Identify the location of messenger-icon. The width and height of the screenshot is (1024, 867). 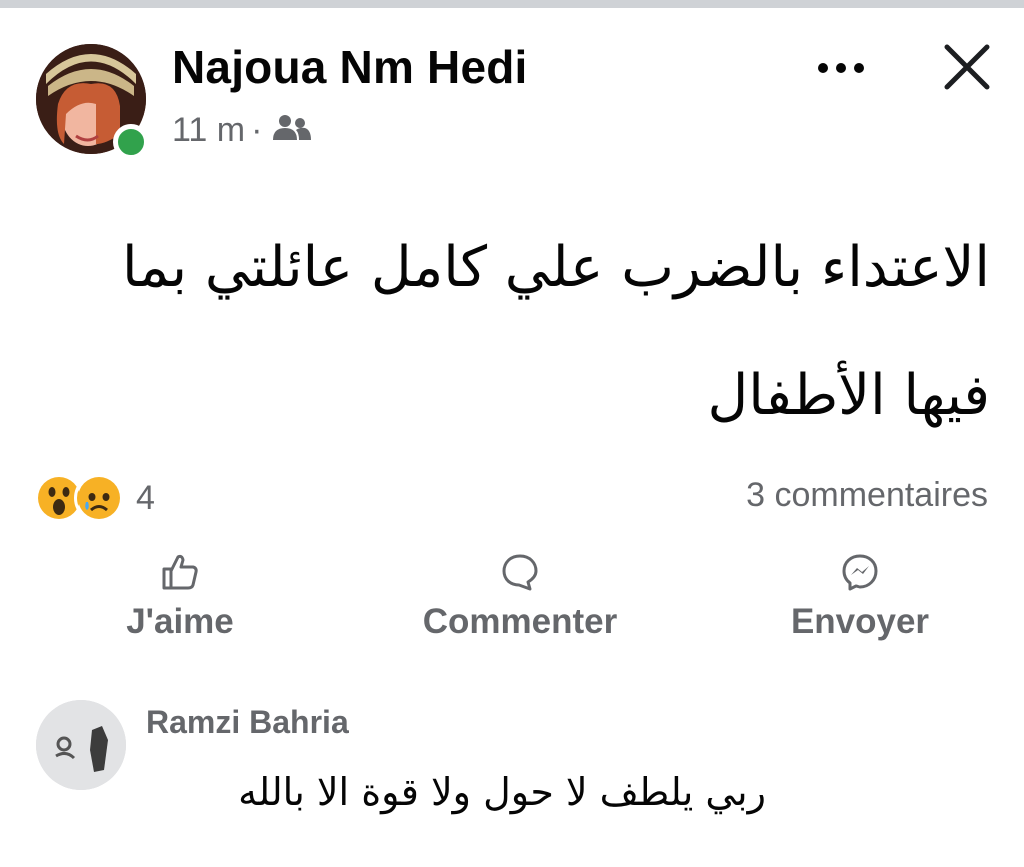
(860, 572).